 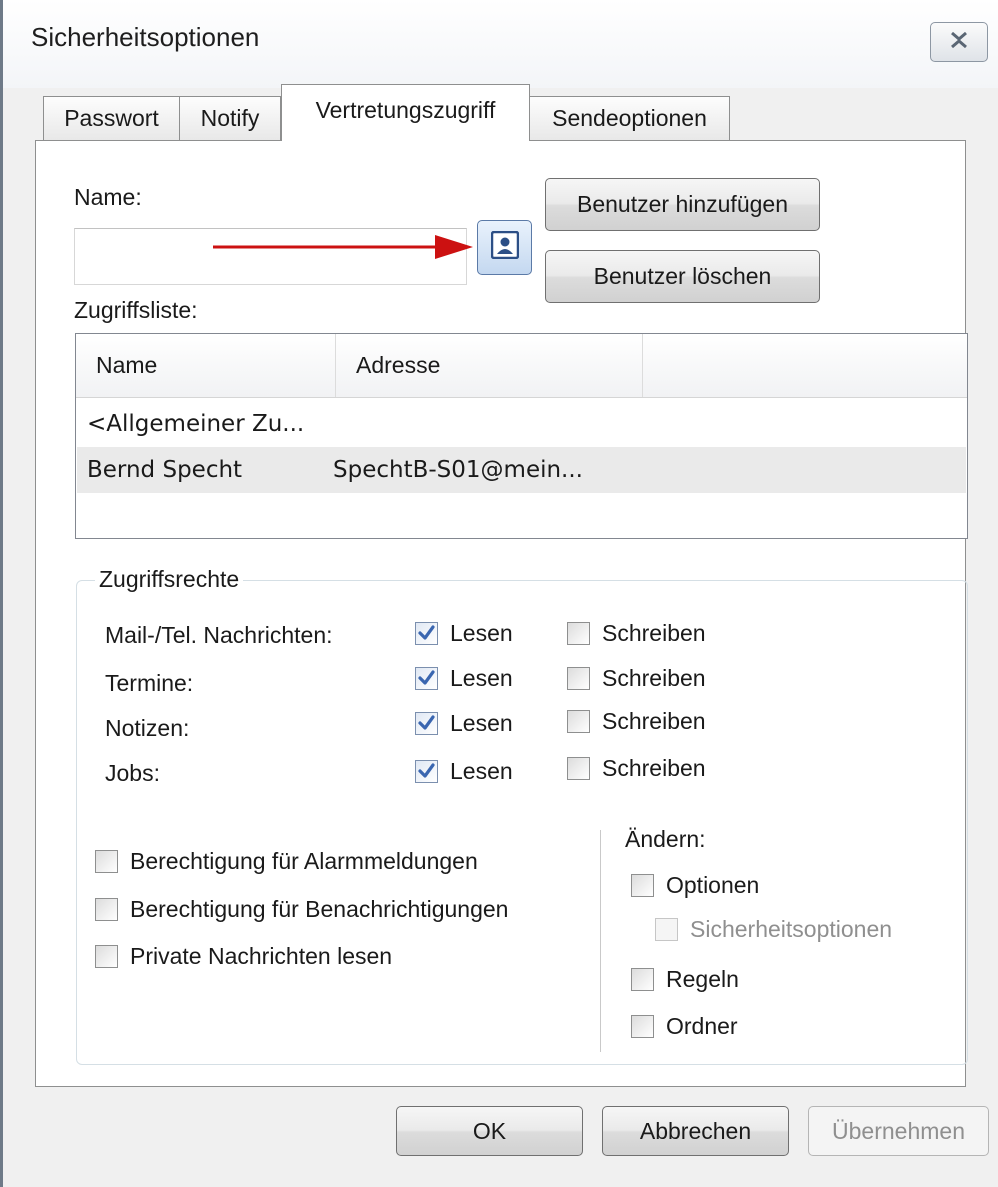 What do you see at coordinates (108, 197) in the screenshot?
I see `name-label: Name:` at bounding box center [108, 197].